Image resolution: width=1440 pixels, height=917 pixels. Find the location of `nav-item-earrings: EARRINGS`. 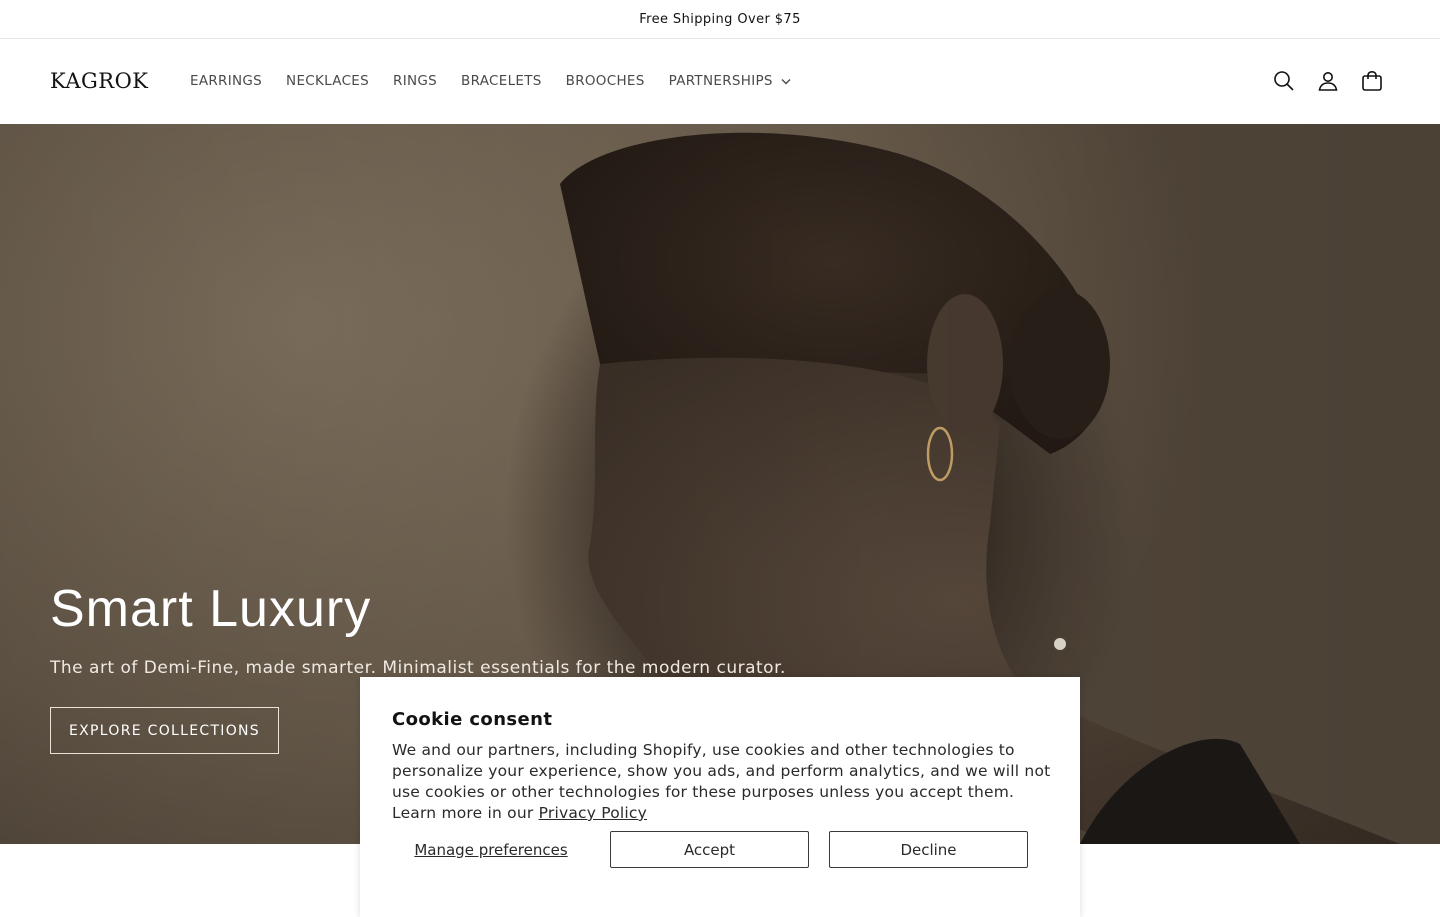

nav-item-earrings: EARRINGS is located at coordinates (226, 81).